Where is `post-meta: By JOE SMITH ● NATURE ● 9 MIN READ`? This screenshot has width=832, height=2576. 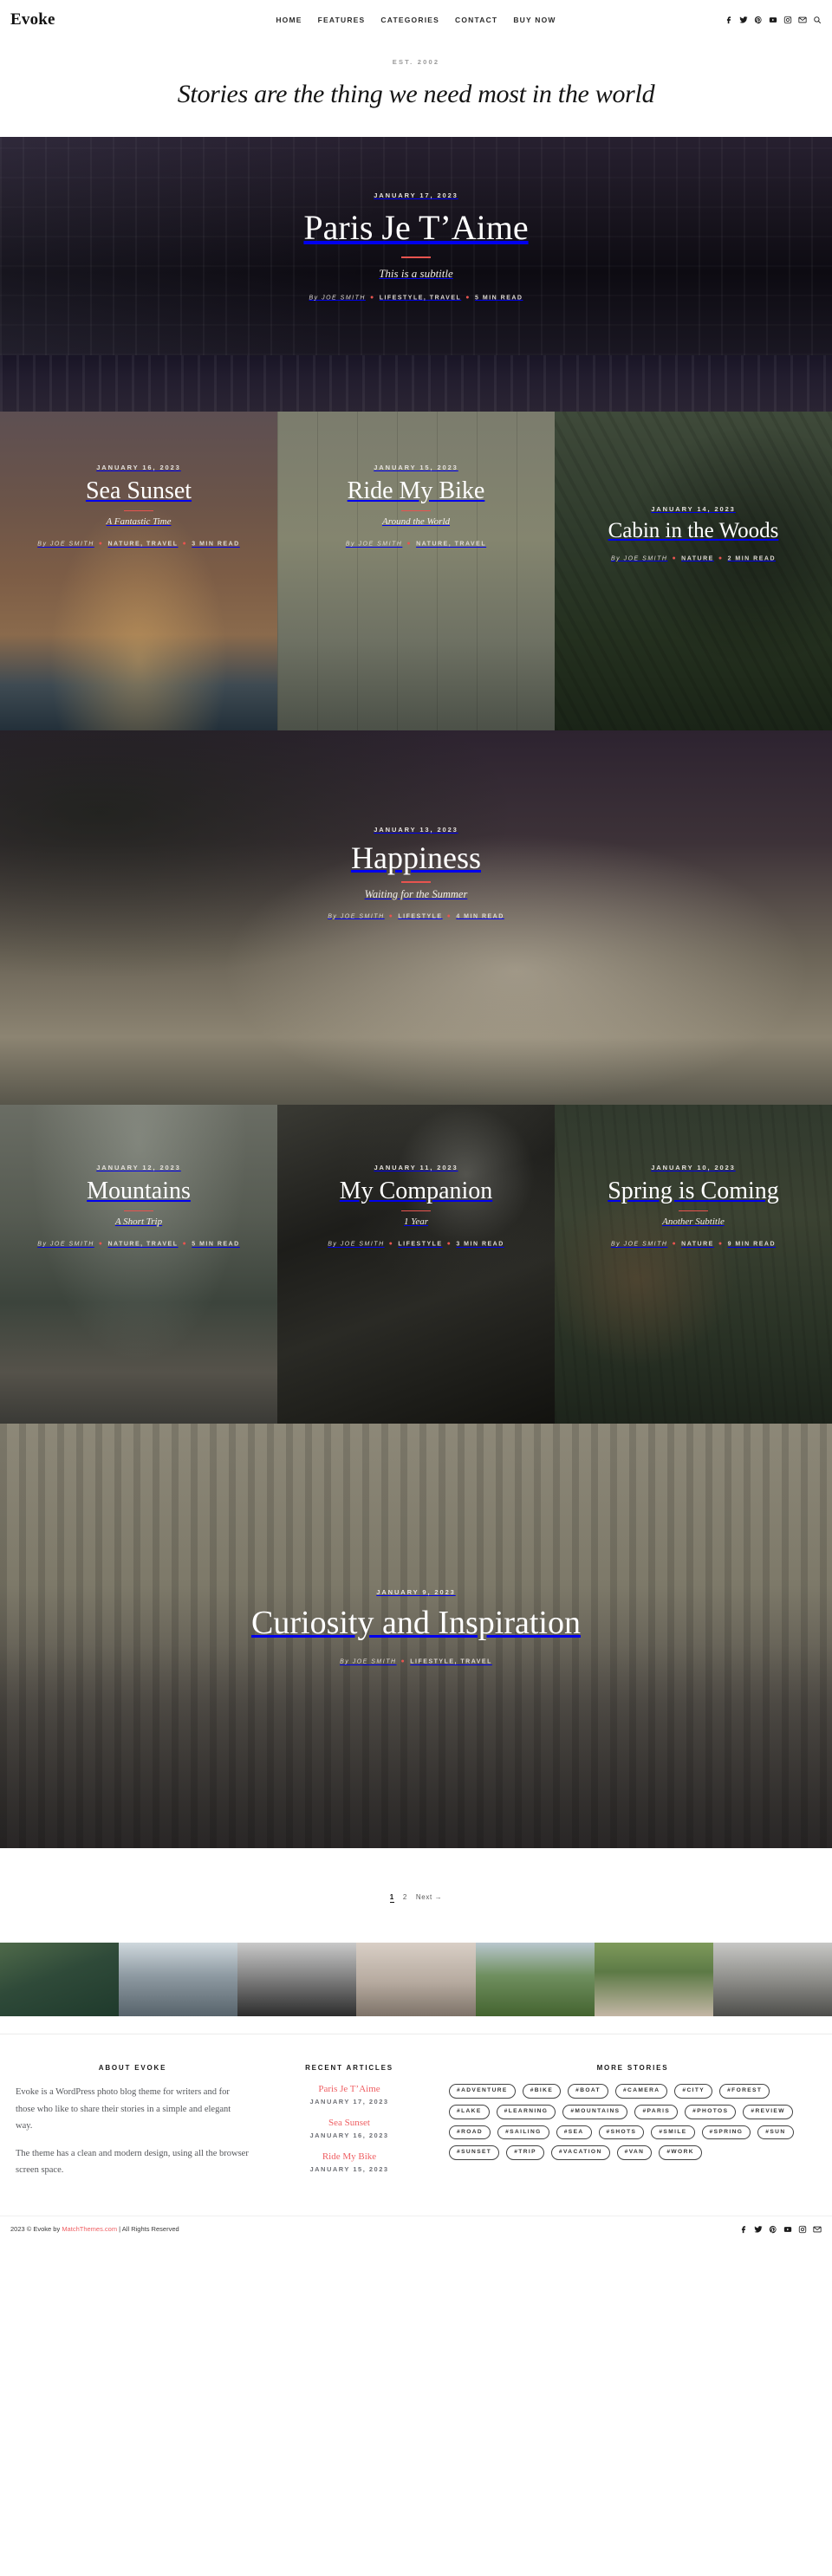
post-meta: By JOE SMITH ● NATURE ● 9 MIN READ is located at coordinates (693, 1244).